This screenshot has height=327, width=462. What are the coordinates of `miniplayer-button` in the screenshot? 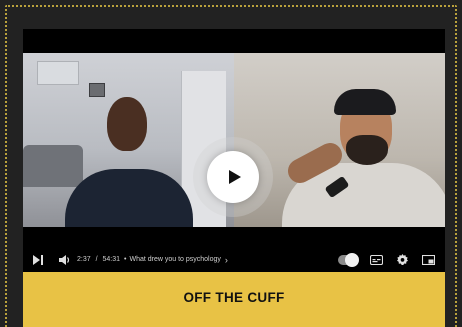 It's located at (428, 259).